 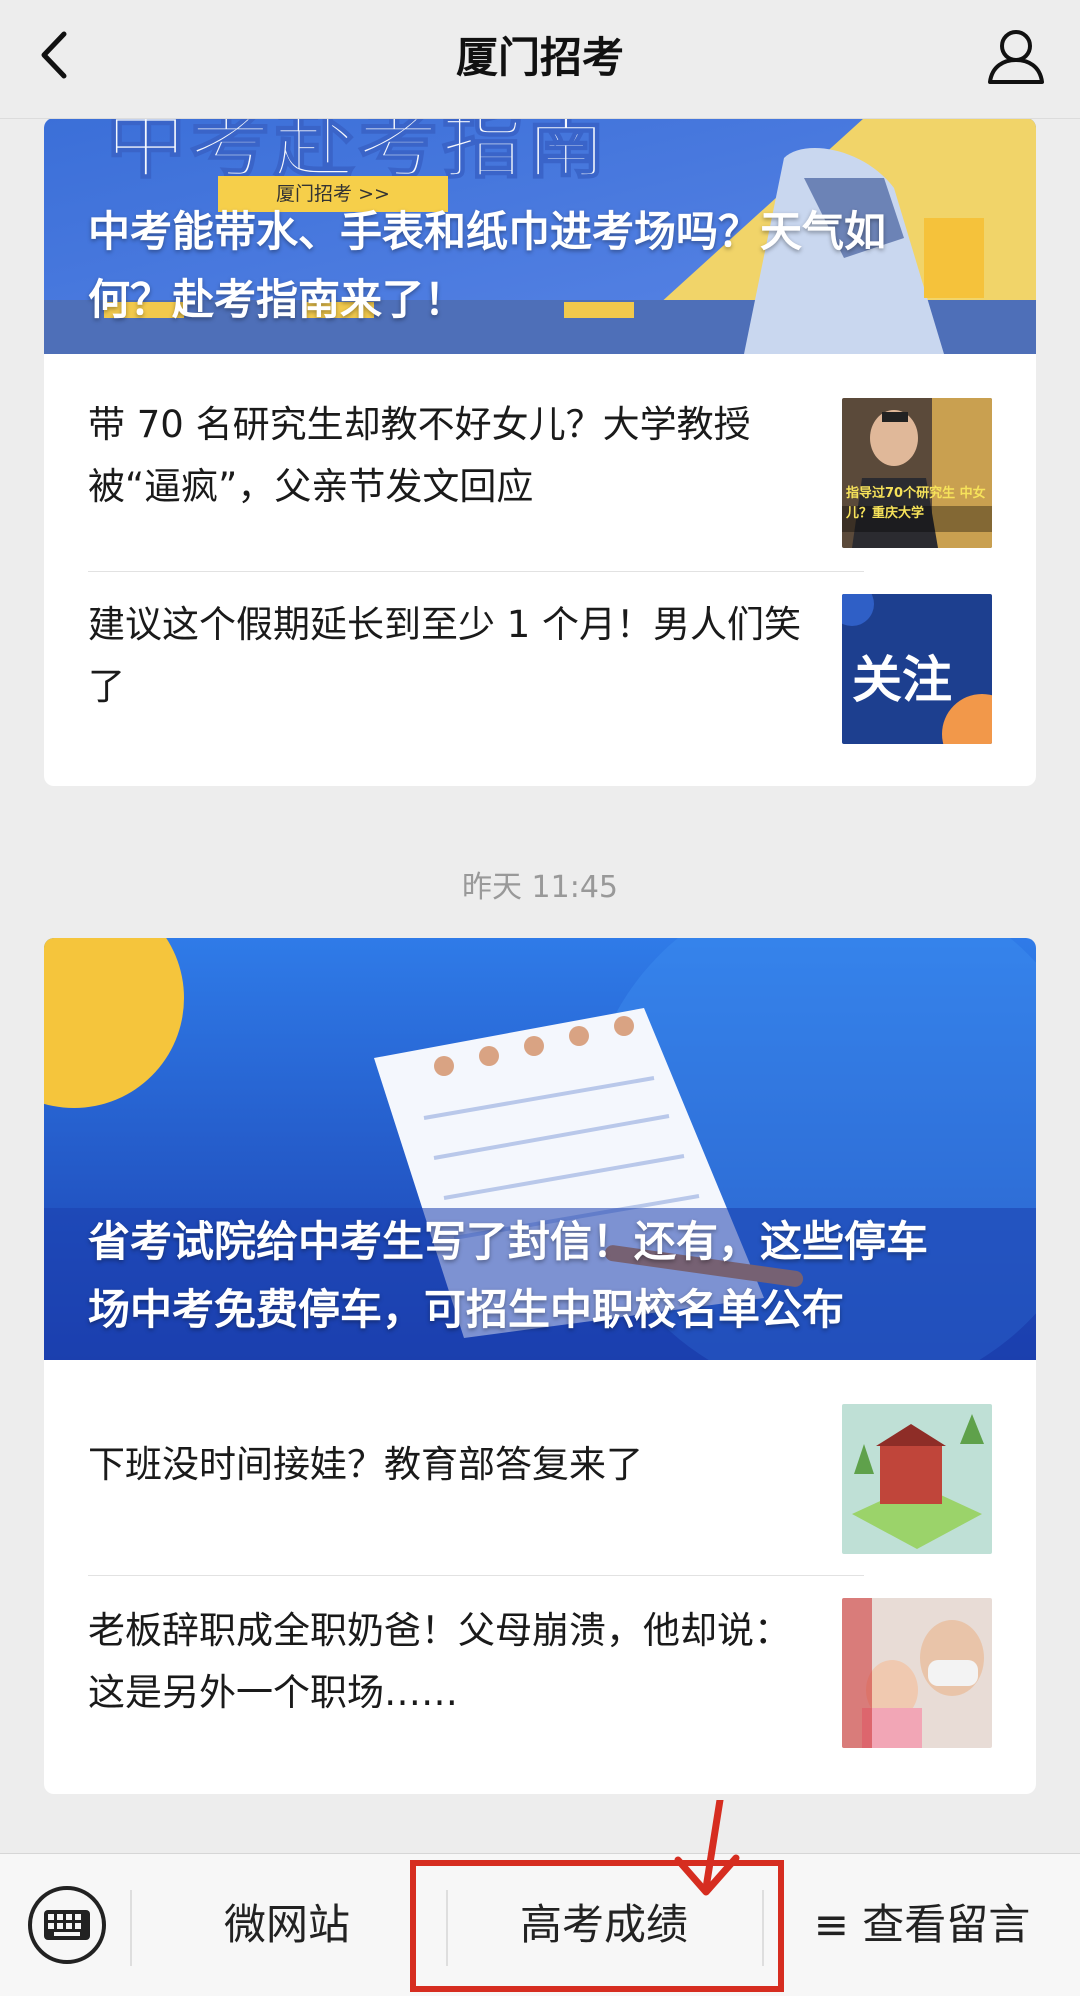 I want to click on arrow-annotation-icon, so click(x=707, y=1848).